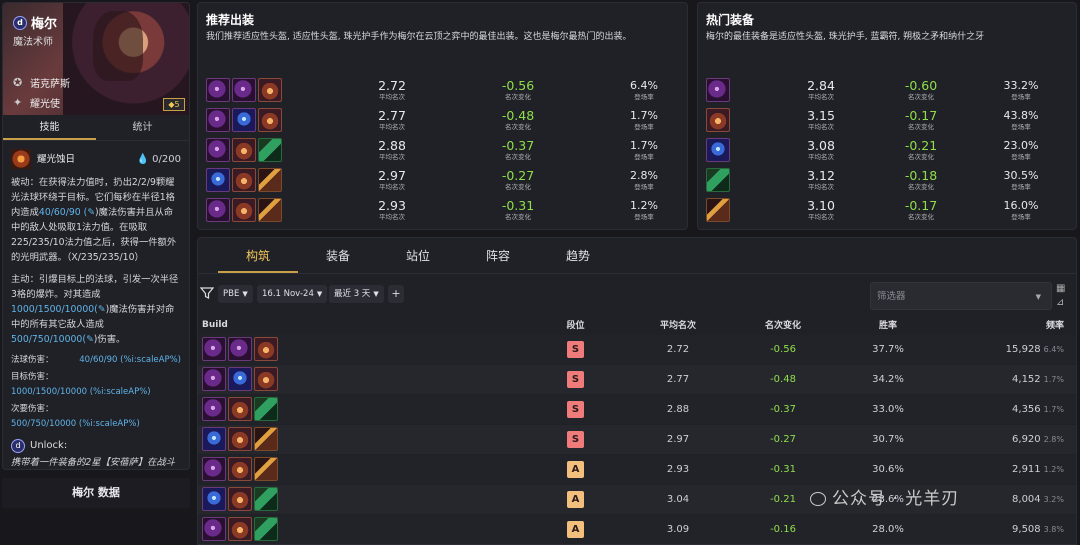 Image resolution: width=1080 pixels, height=545 pixels. Describe the element at coordinates (338, 255) in the screenshot. I see `tab-items: 装备` at that location.